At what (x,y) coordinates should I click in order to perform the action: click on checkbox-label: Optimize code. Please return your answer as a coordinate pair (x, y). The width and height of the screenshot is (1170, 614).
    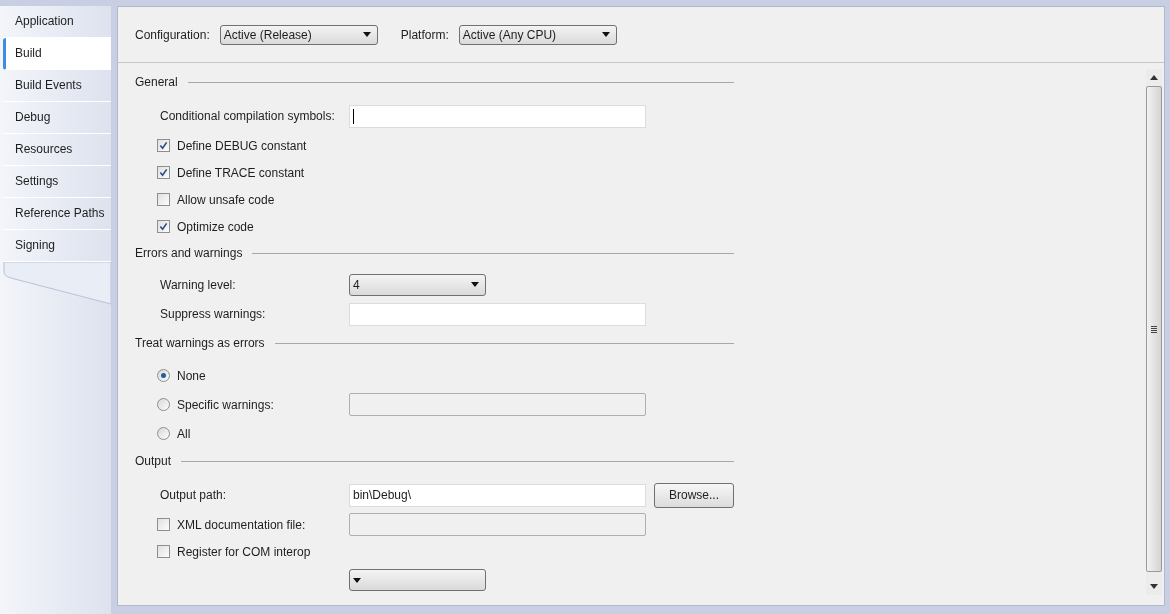
    Looking at the image, I should click on (215, 226).